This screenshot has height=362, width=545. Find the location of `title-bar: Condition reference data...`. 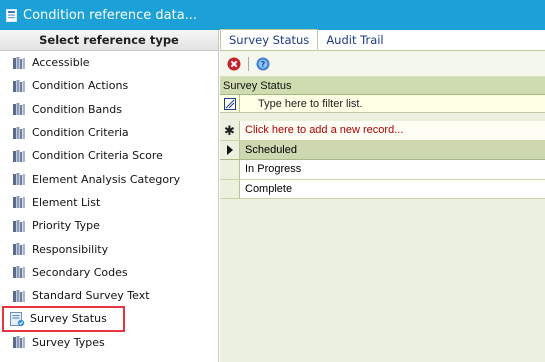

title-bar: Condition reference data... is located at coordinates (272, 15).